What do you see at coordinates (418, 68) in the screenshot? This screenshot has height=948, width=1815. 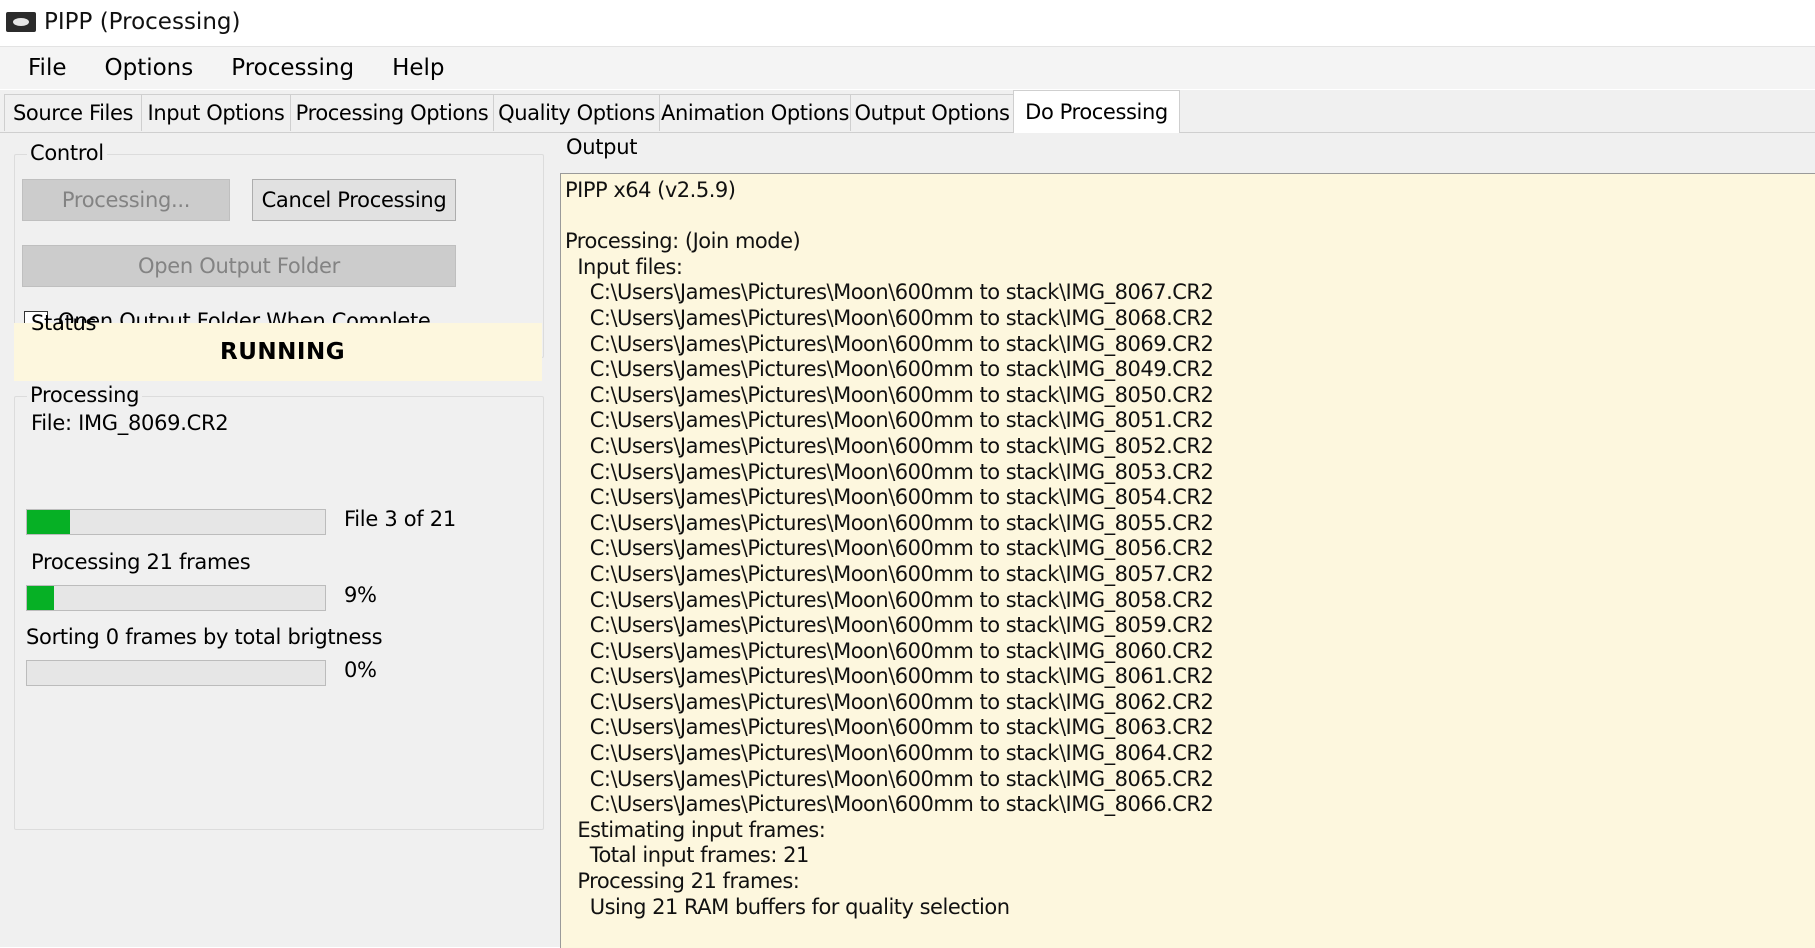 I see `menu-help: Help` at bounding box center [418, 68].